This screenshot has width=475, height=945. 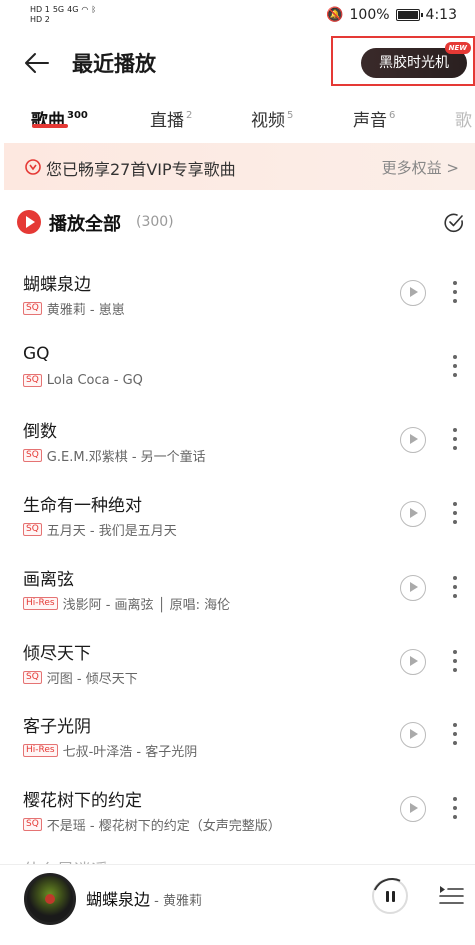 What do you see at coordinates (237, 223) in the screenshot?
I see `play-all-row: 播放全部 (300)` at bounding box center [237, 223].